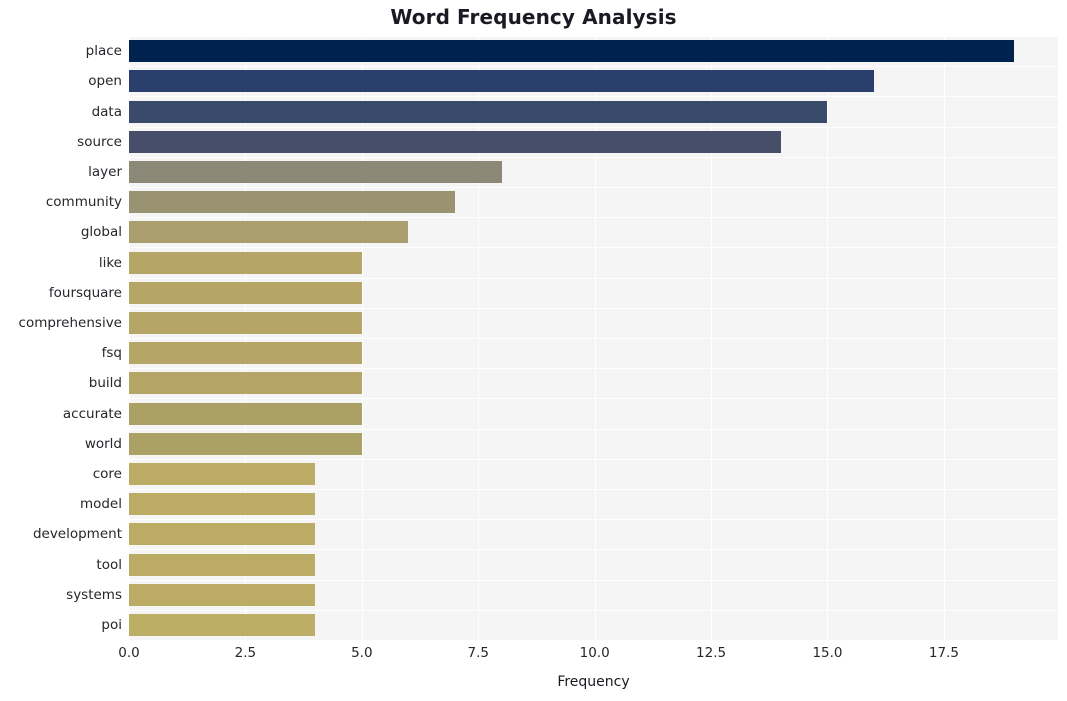 This screenshot has width=1067, height=701. Describe the element at coordinates (105, 171) in the screenshot. I see `y-tick-label-layer: layer` at that location.